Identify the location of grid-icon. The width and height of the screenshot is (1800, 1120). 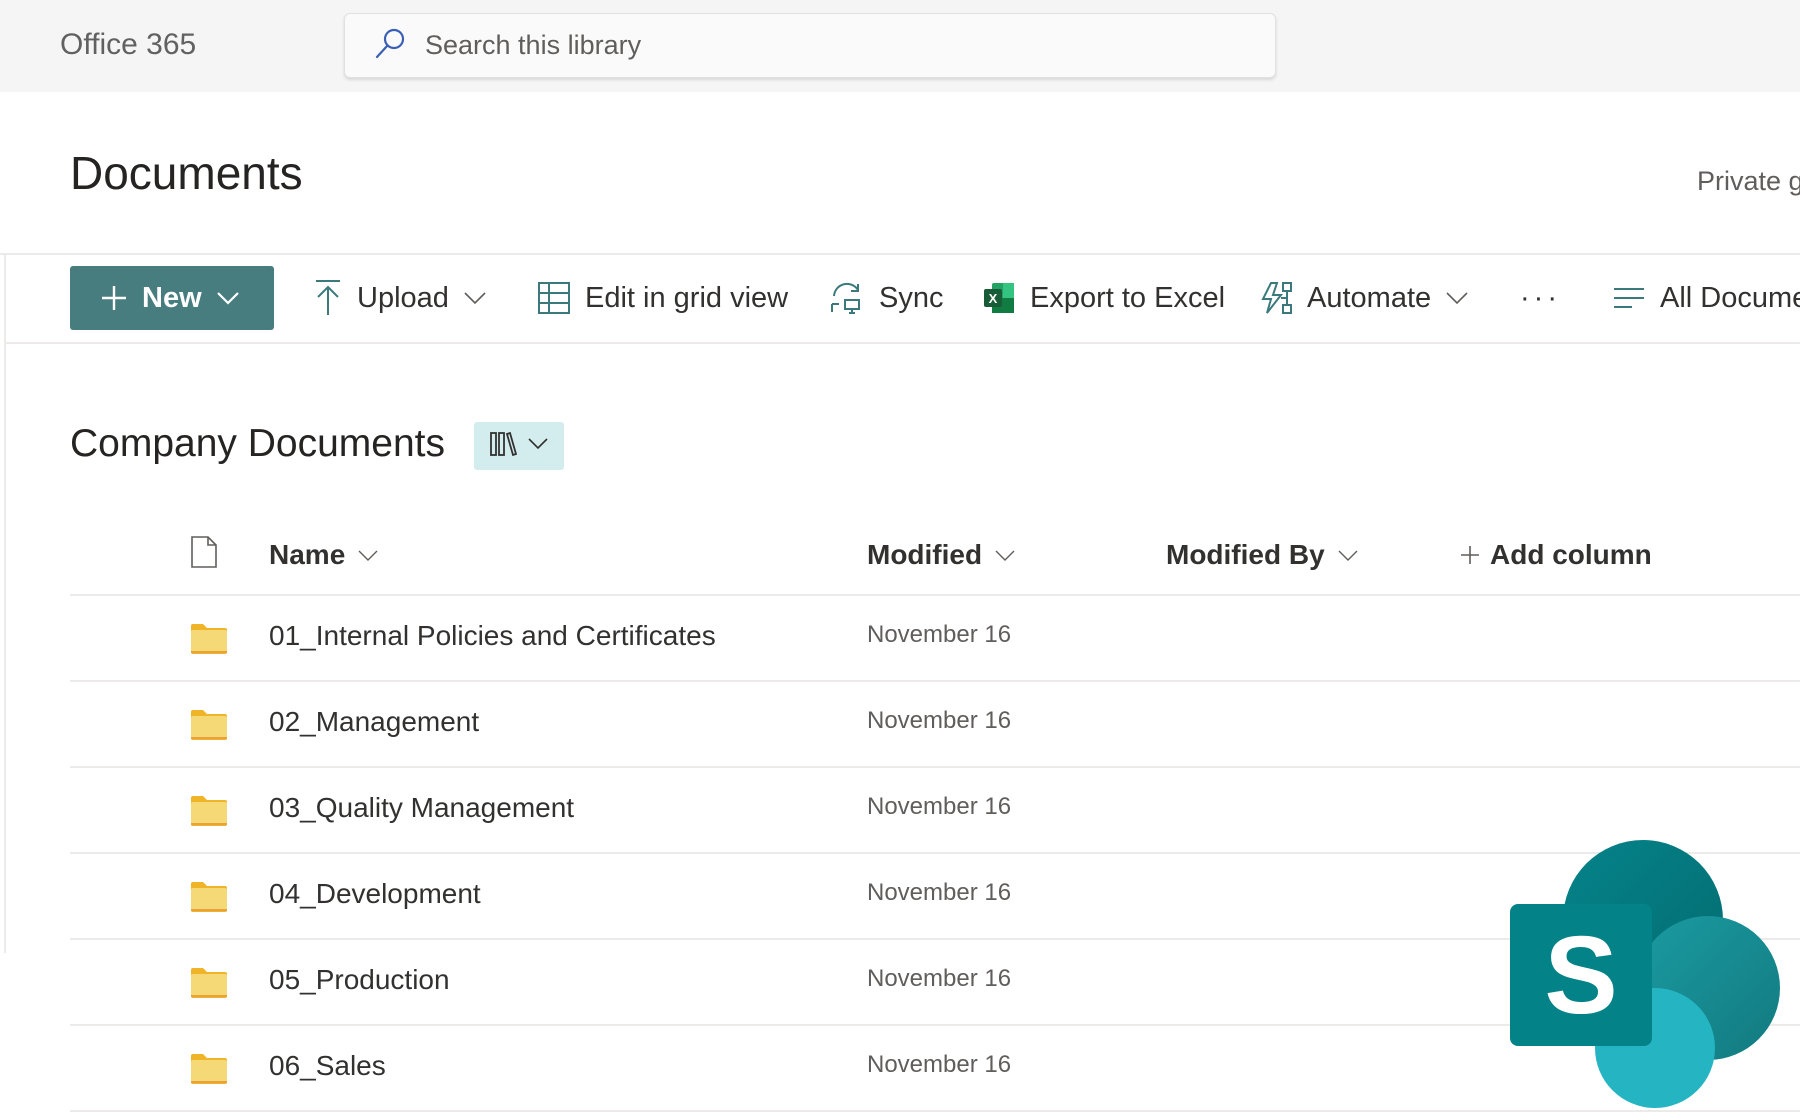
(554, 298).